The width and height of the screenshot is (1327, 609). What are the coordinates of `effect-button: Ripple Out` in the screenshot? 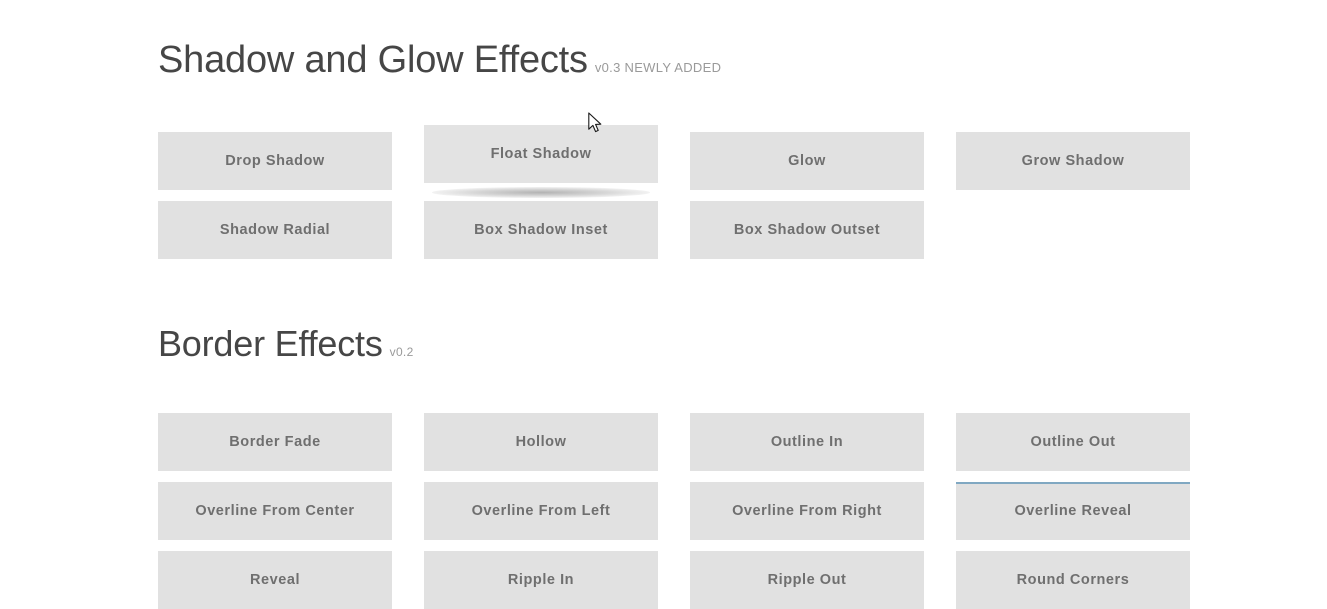 It's located at (807, 580).